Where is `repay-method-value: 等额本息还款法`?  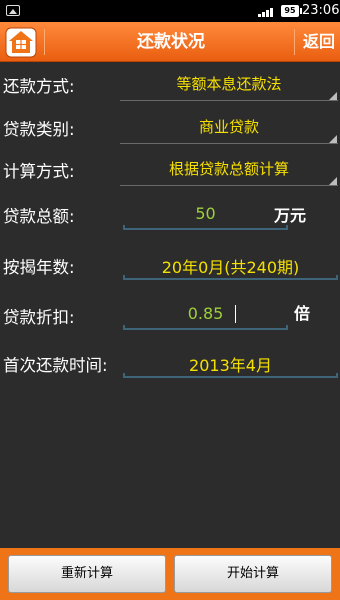
repay-method-value: 等额本息还款法 is located at coordinates (229, 84).